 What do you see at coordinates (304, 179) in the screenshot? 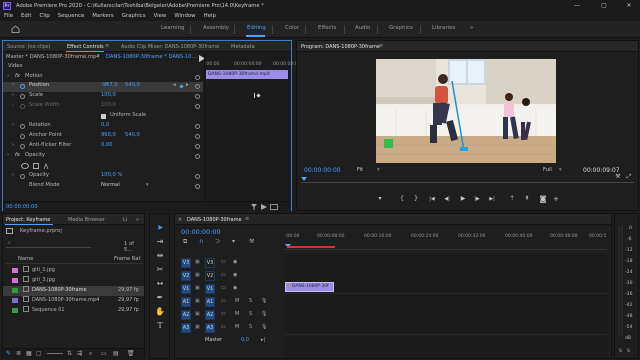
I see `playhead-icon` at bounding box center [304, 179].